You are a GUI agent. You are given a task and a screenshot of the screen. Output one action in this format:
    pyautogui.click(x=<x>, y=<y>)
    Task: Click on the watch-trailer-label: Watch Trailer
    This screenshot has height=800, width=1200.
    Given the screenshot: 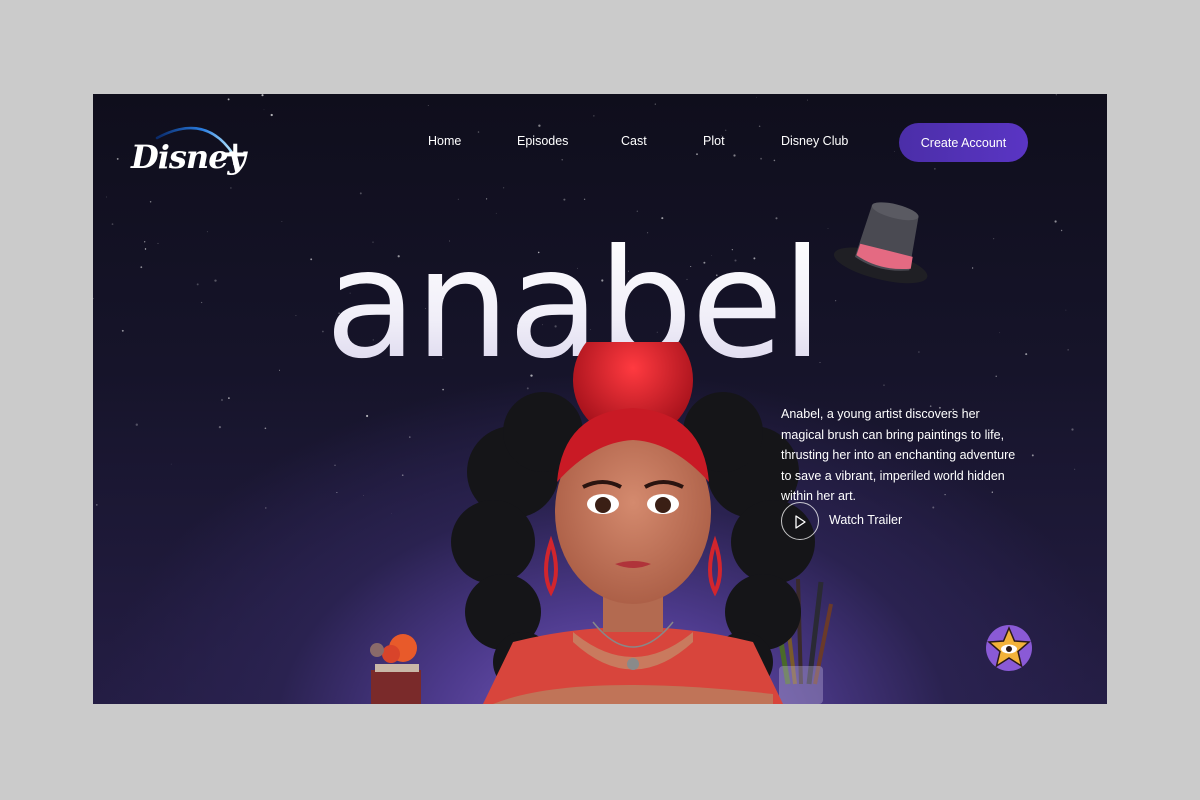 What is the action you would take?
    pyautogui.click(x=866, y=520)
    